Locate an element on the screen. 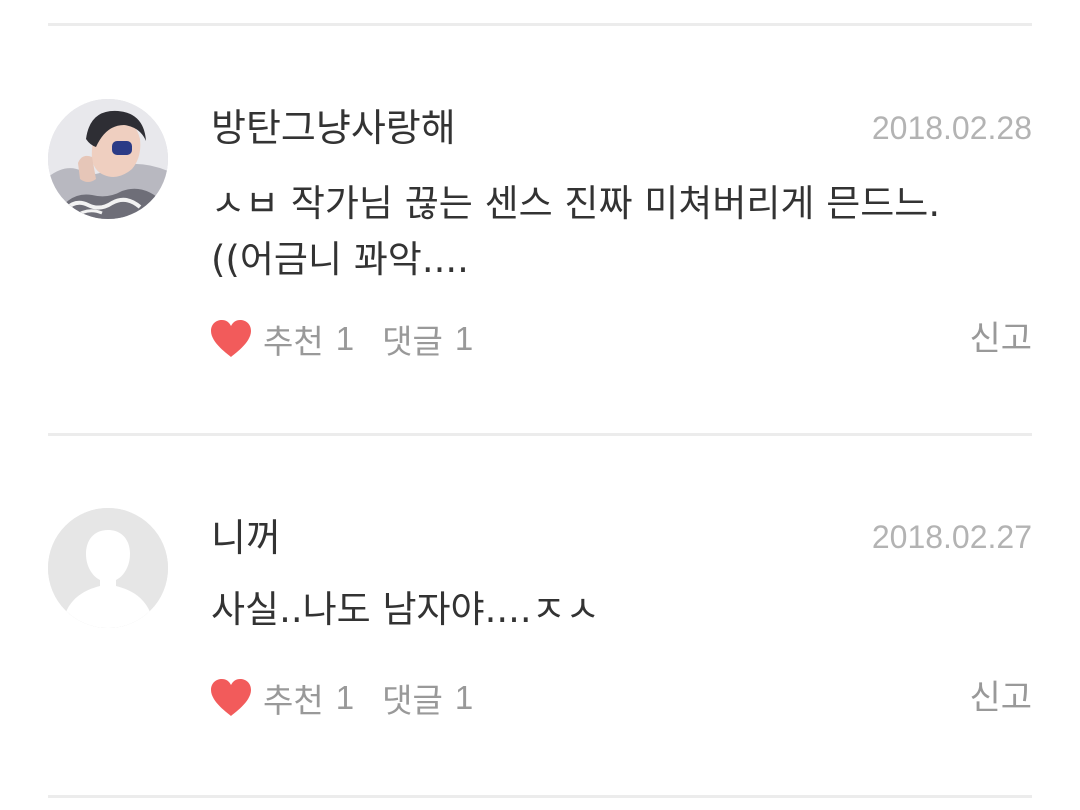  comment-author: 니꺼 is located at coordinates (246, 538).